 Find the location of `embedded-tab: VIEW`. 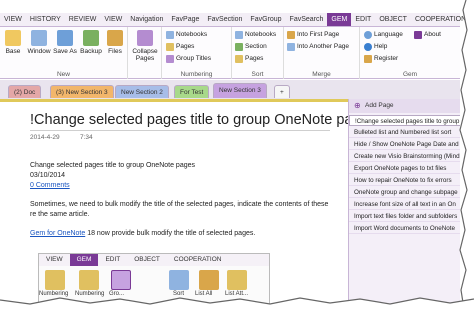

embedded-tab: VIEW is located at coordinates (54, 259).